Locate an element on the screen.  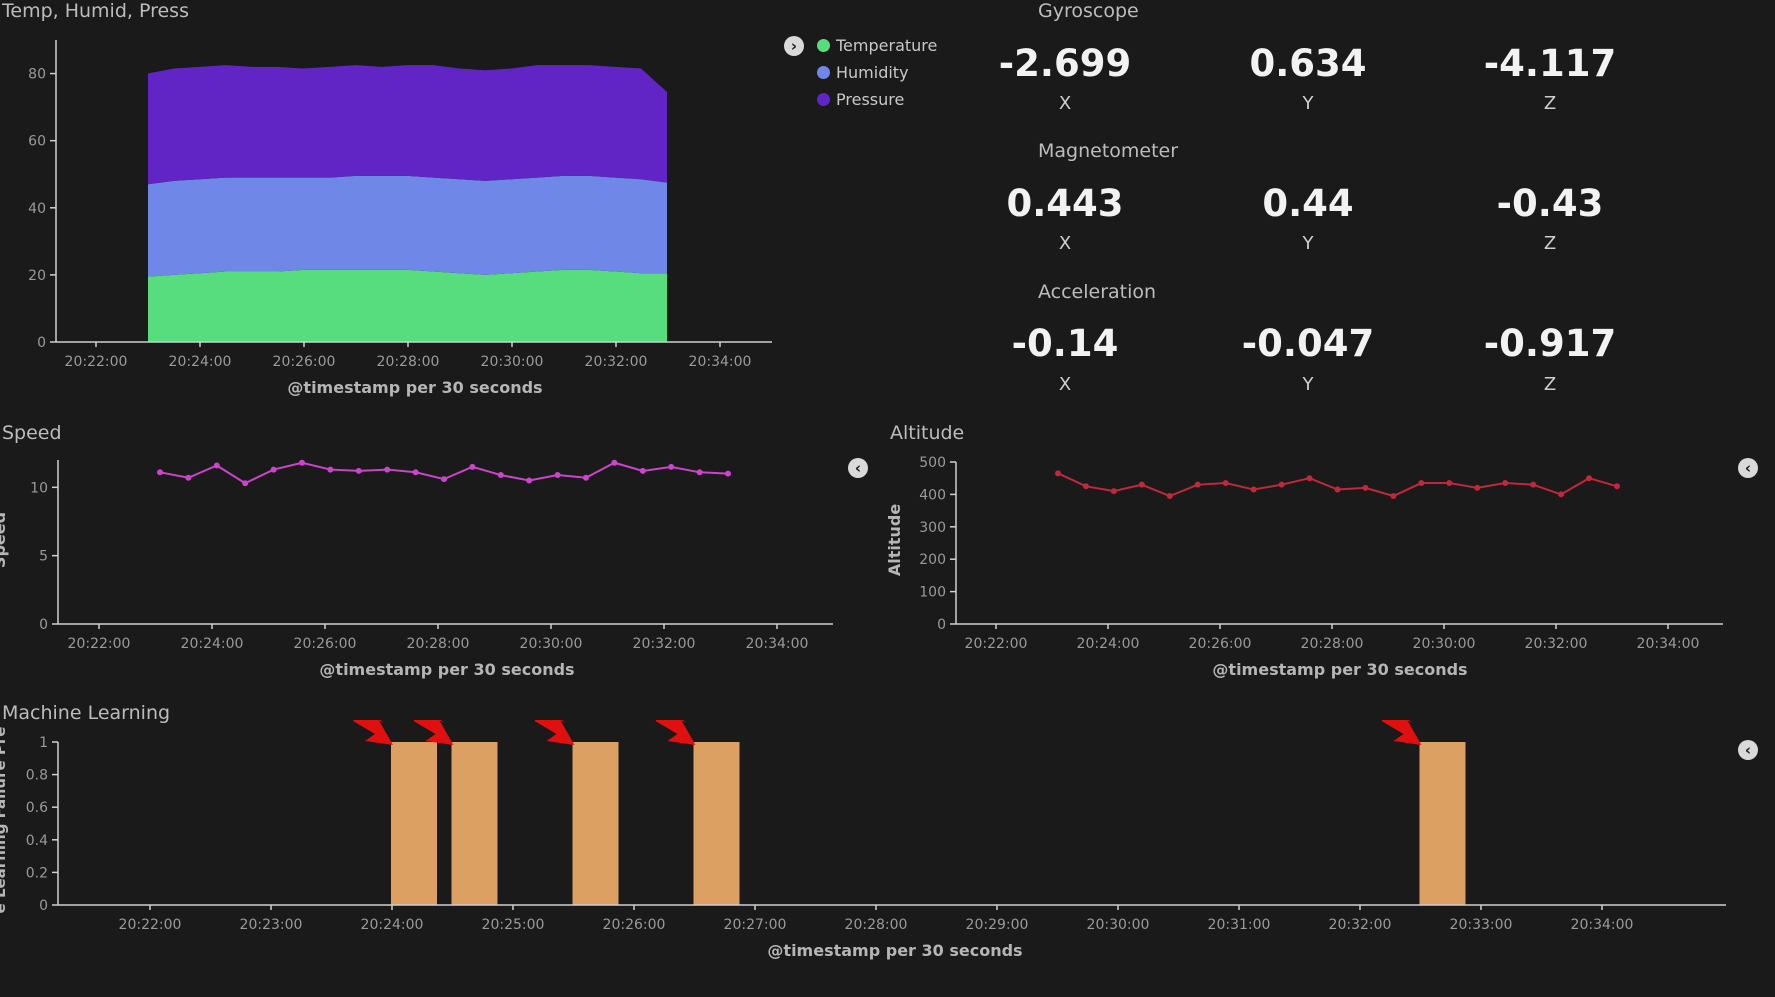
y-tick-label: 40 is located at coordinates (37, 209).